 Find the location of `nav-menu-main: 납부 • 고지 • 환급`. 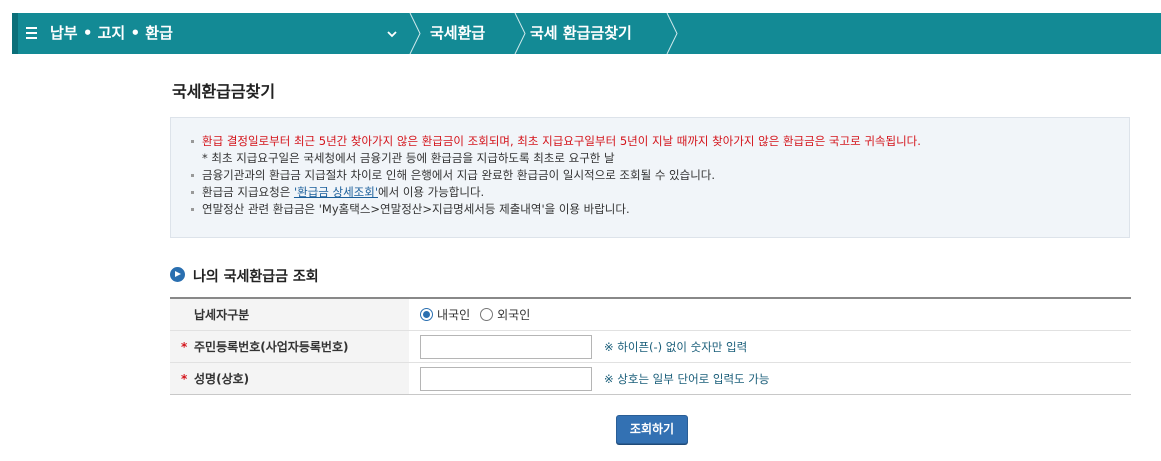

nav-menu-main: 납부 • 고지 • 환급 is located at coordinates (111, 33).